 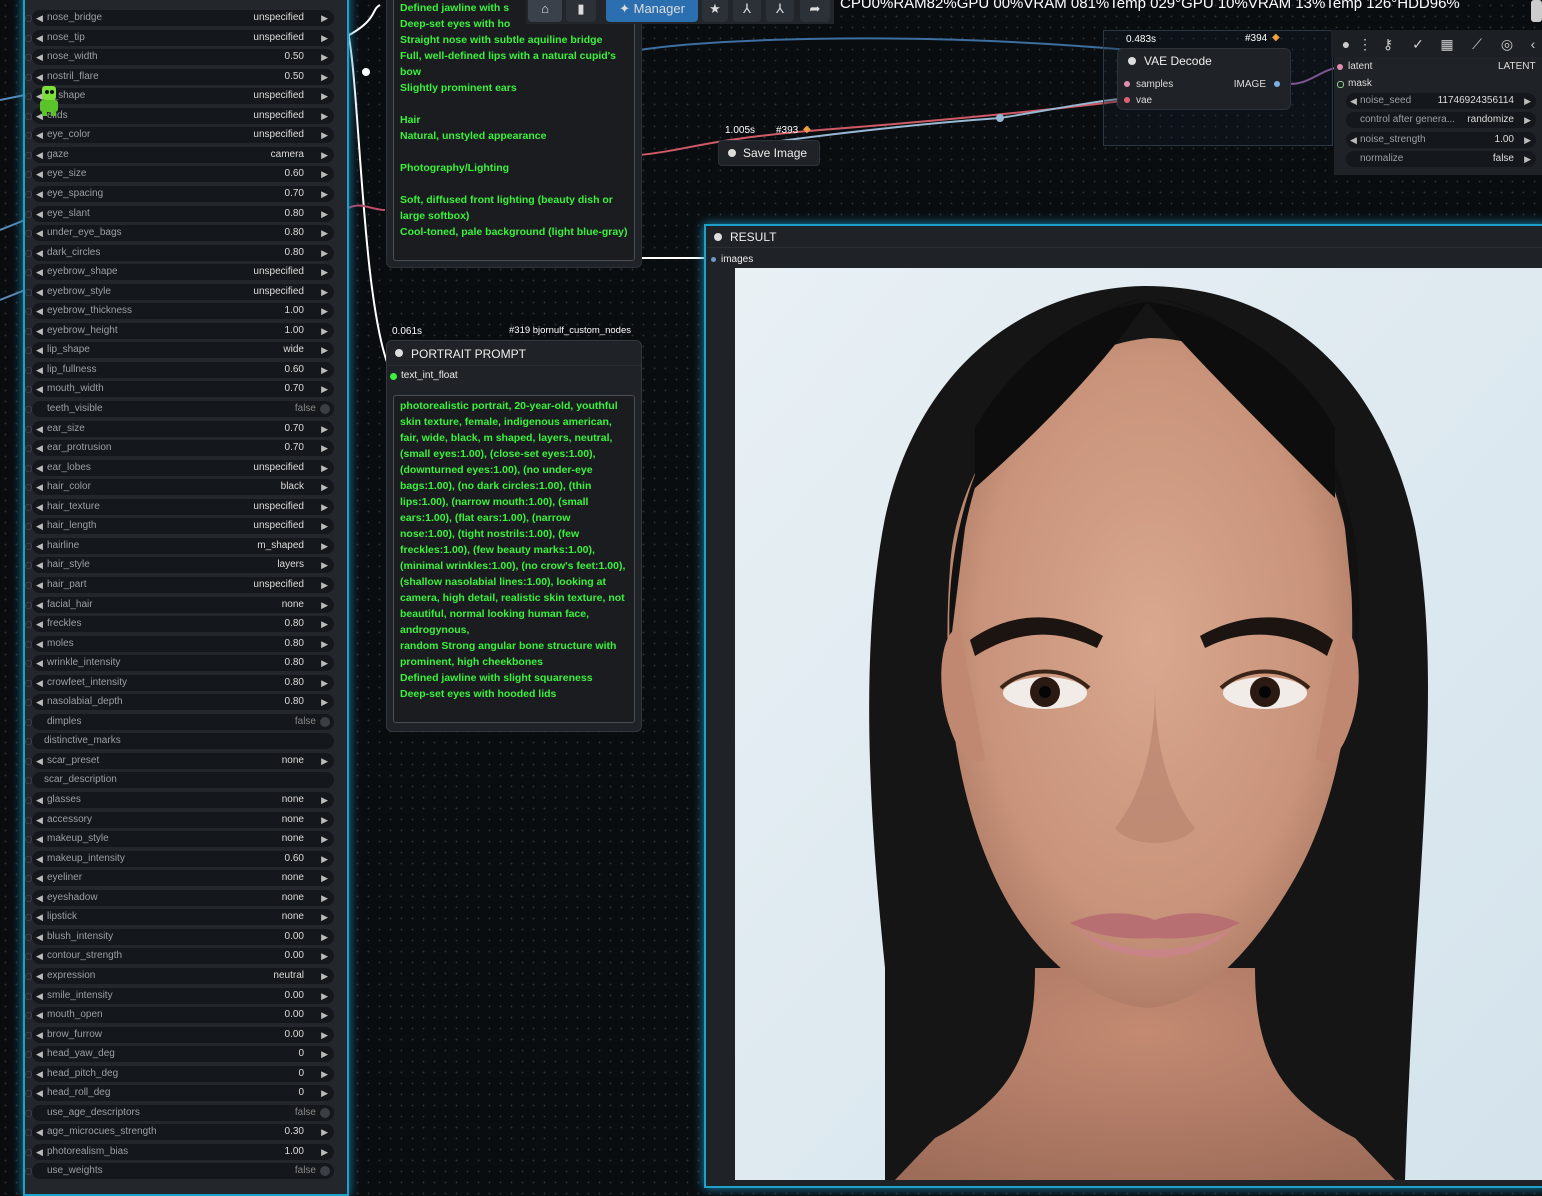 I want to click on mask-slot-dot, so click(x=1340, y=84).